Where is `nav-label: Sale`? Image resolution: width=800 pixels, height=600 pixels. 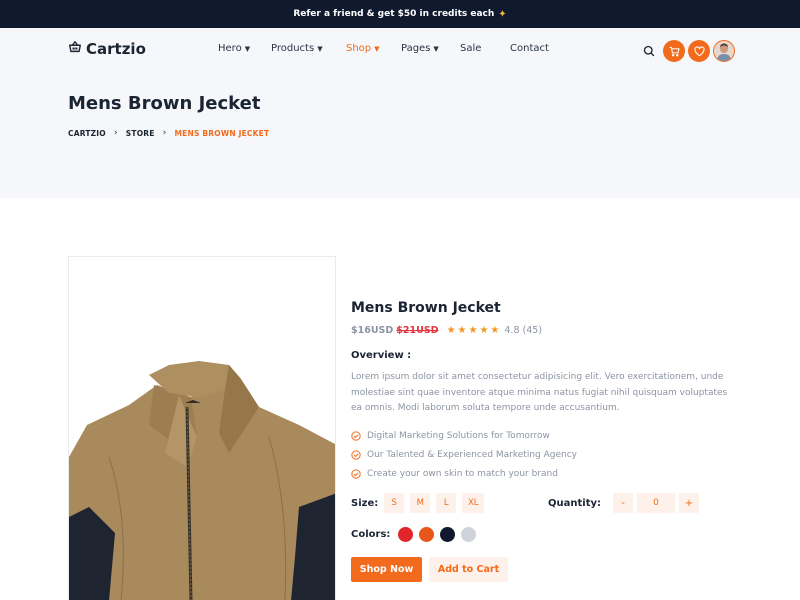 nav-label: Sale is located at coordinates (471, 48).